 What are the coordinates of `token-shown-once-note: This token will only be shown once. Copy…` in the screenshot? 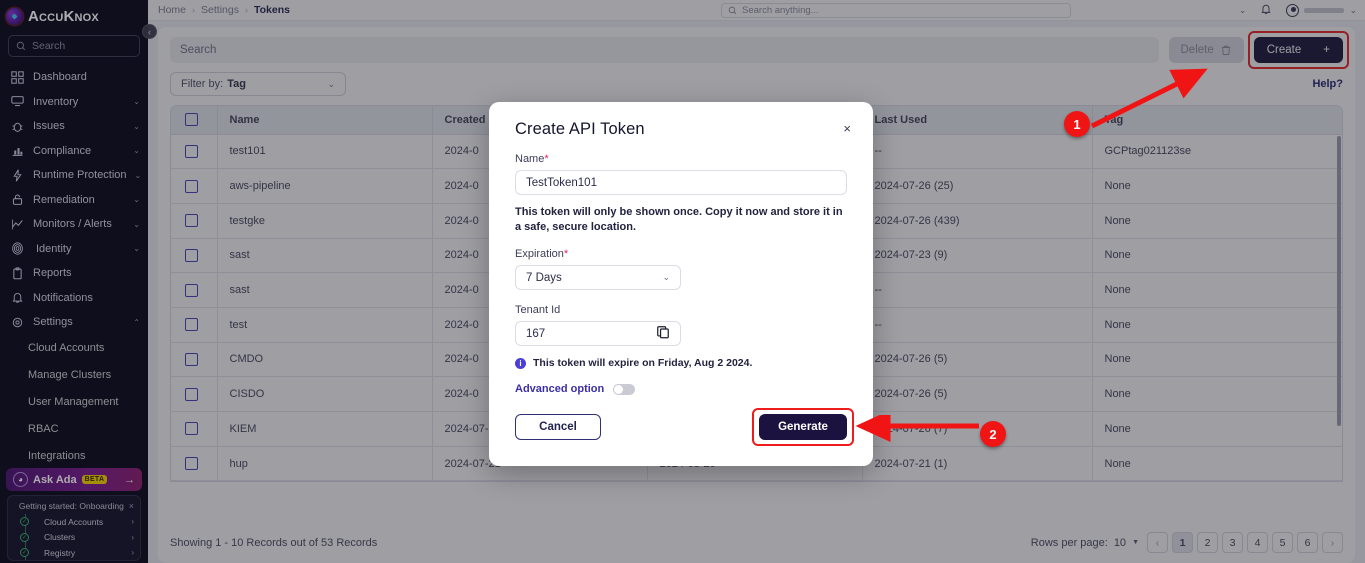 It's located at (679, 219).